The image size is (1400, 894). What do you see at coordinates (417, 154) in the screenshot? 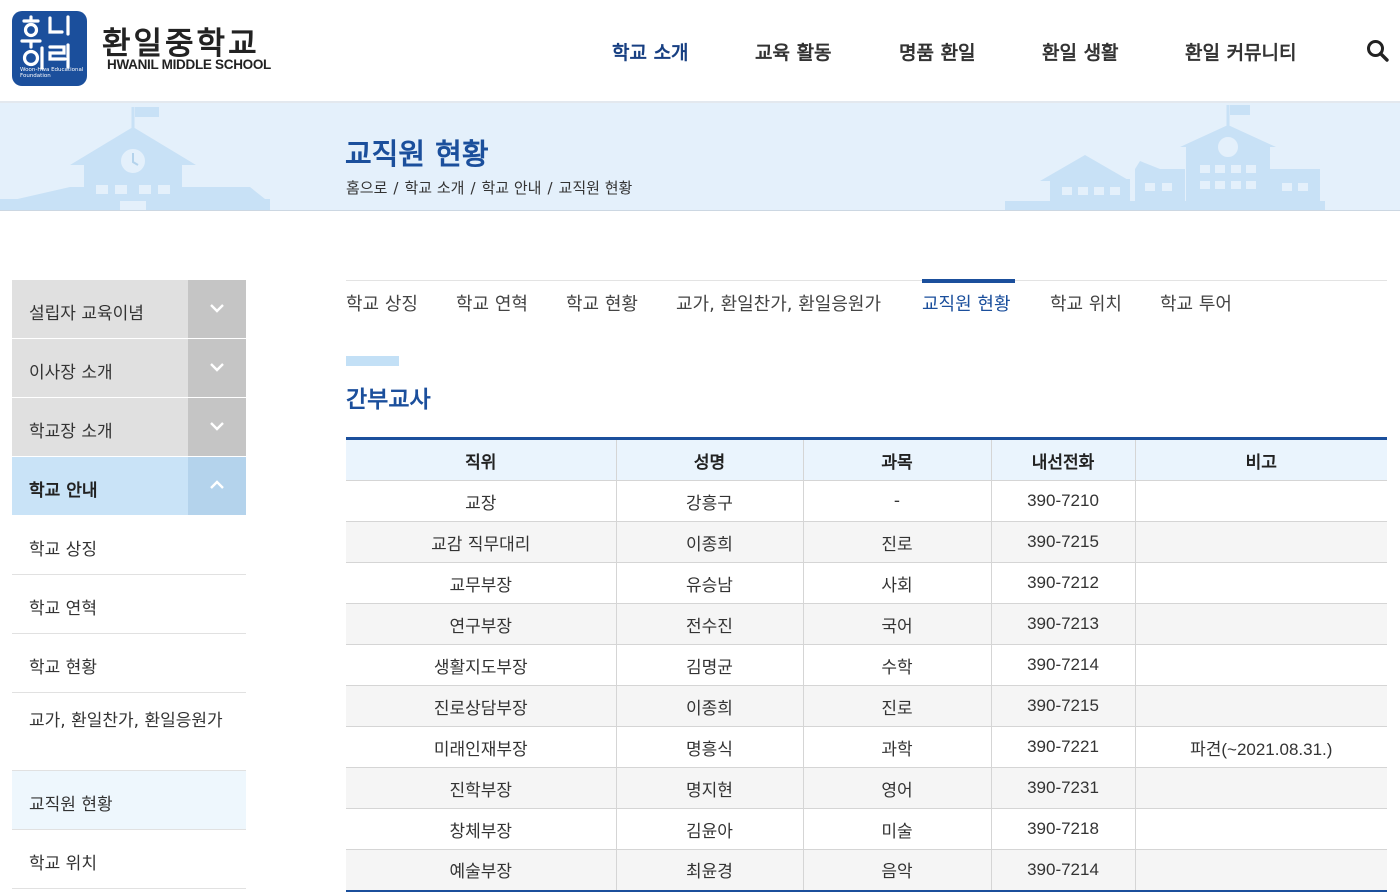
I see `page-title: 교직원 현황` at bounding box center [417, 154].